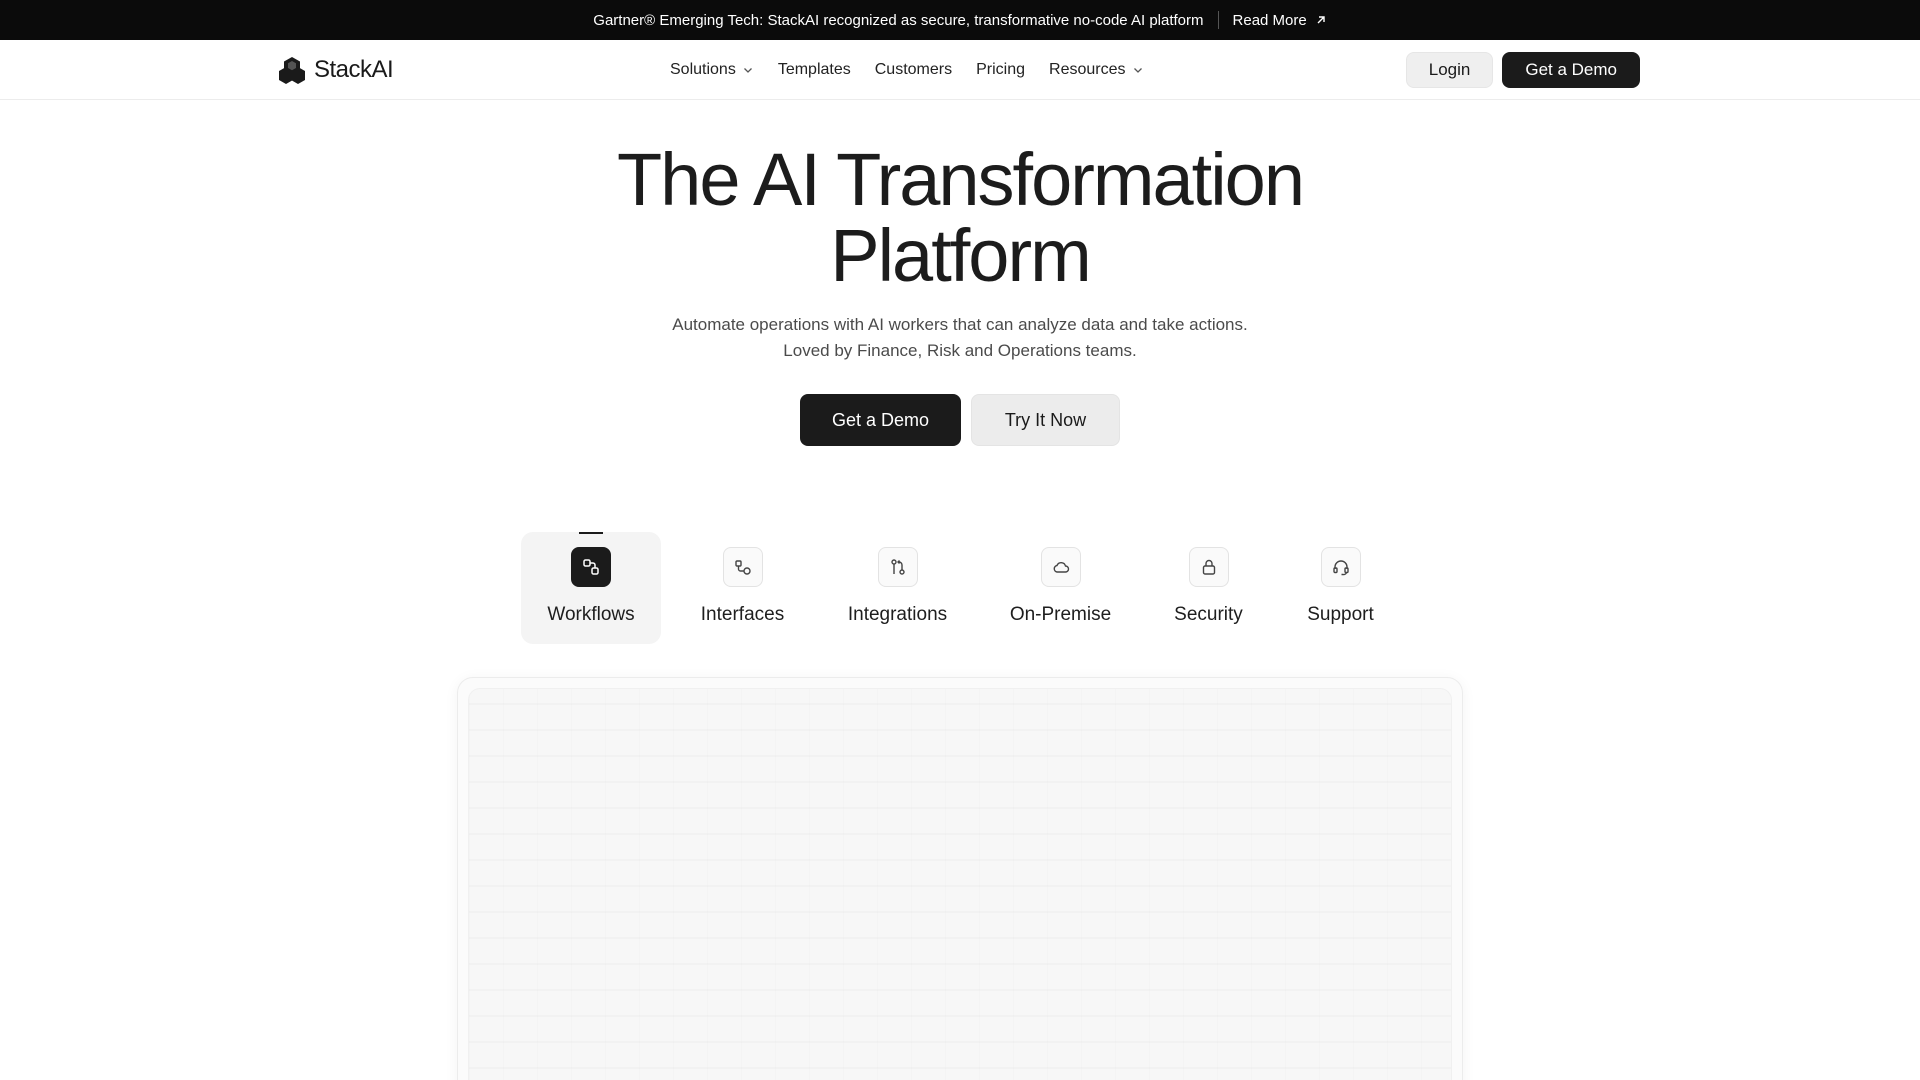  I want to click on try-it-now-button: Try It Now, so click(1045, 420).